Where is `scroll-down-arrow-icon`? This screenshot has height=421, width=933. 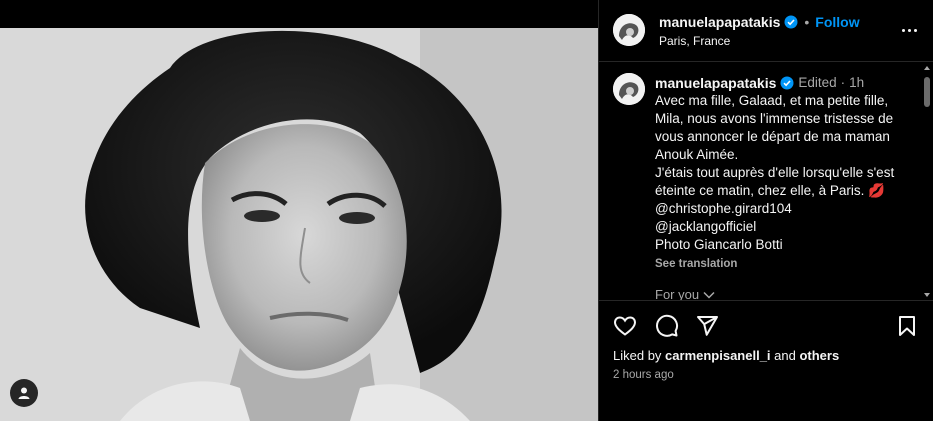 scroll-down-arrow-icon is located at coordinates (927, 295).